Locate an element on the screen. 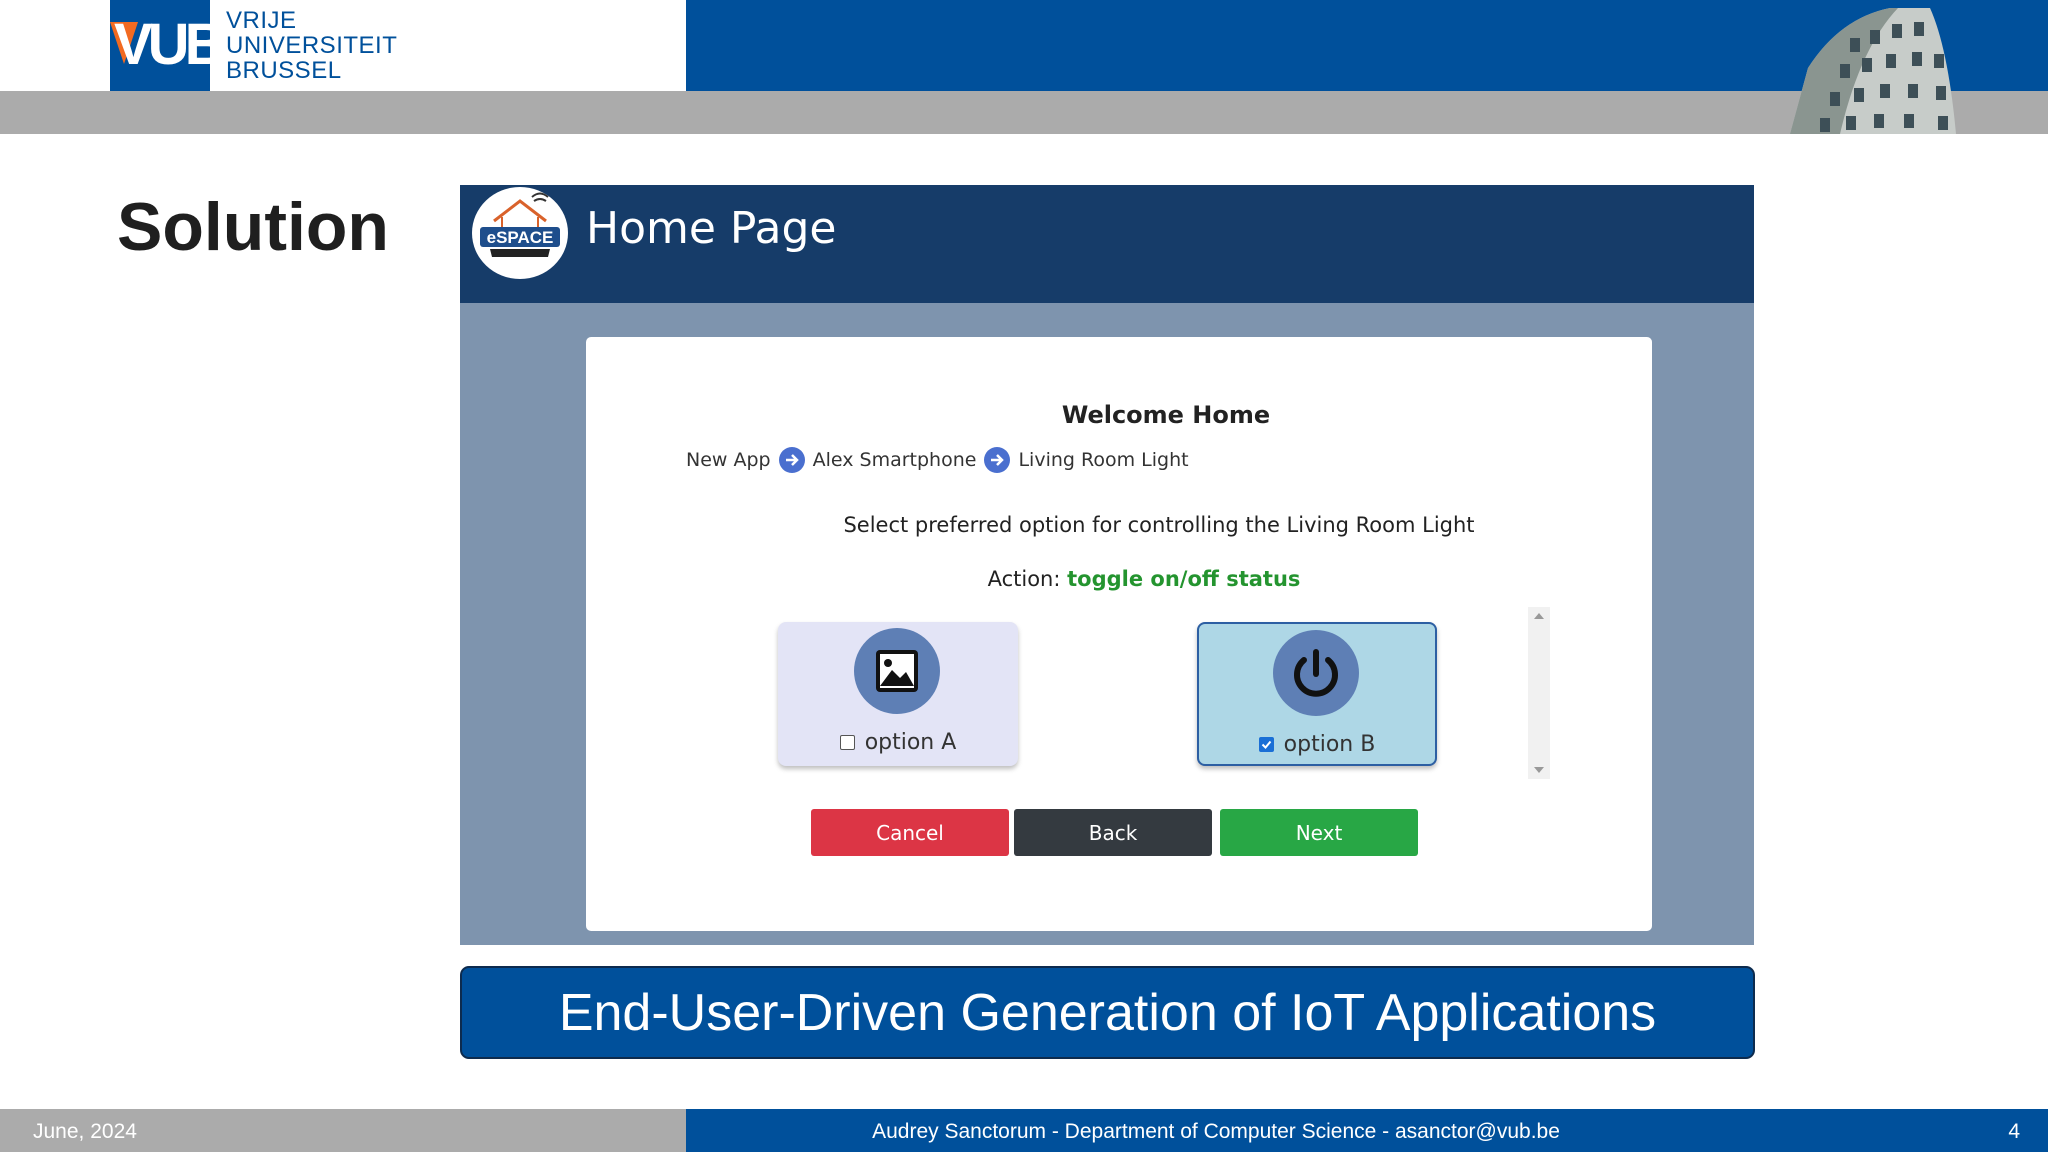 The width and height of the screenshot is (2048, 1152). breadcrumb-item-new-app: New App is located at coordinates (728, 460).